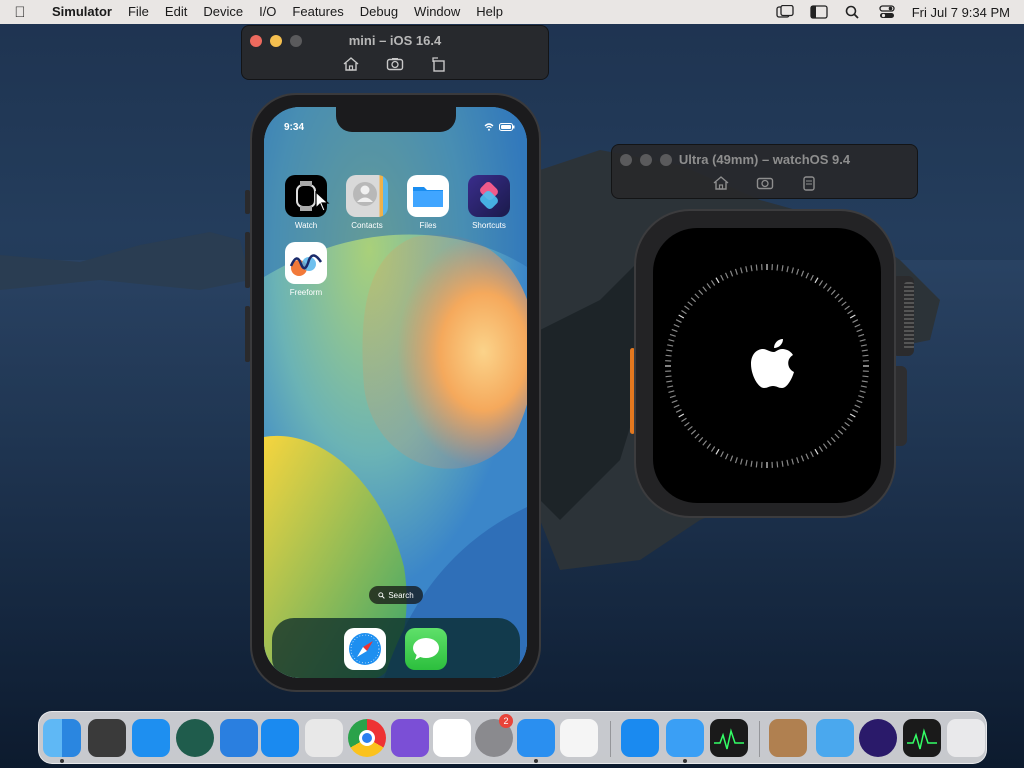 This screenshot has height=768, width=1024. What do you see at coordinates (878, 738) in the screenshot?
I see `firefox-icon` at bounding box center [878, 738].